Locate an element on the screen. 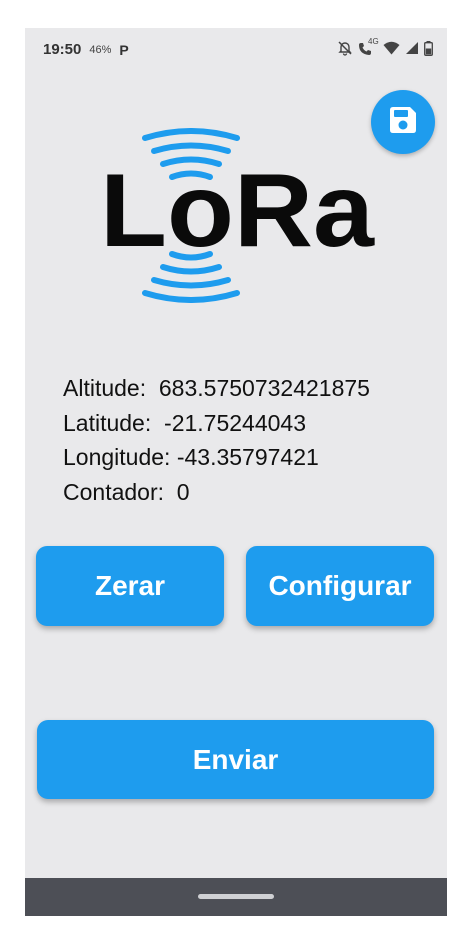 The width and height of the screenshot is (474, 938). altitude-row: Altitude: 683.5750732421875 is located at coordinates (216, 388).